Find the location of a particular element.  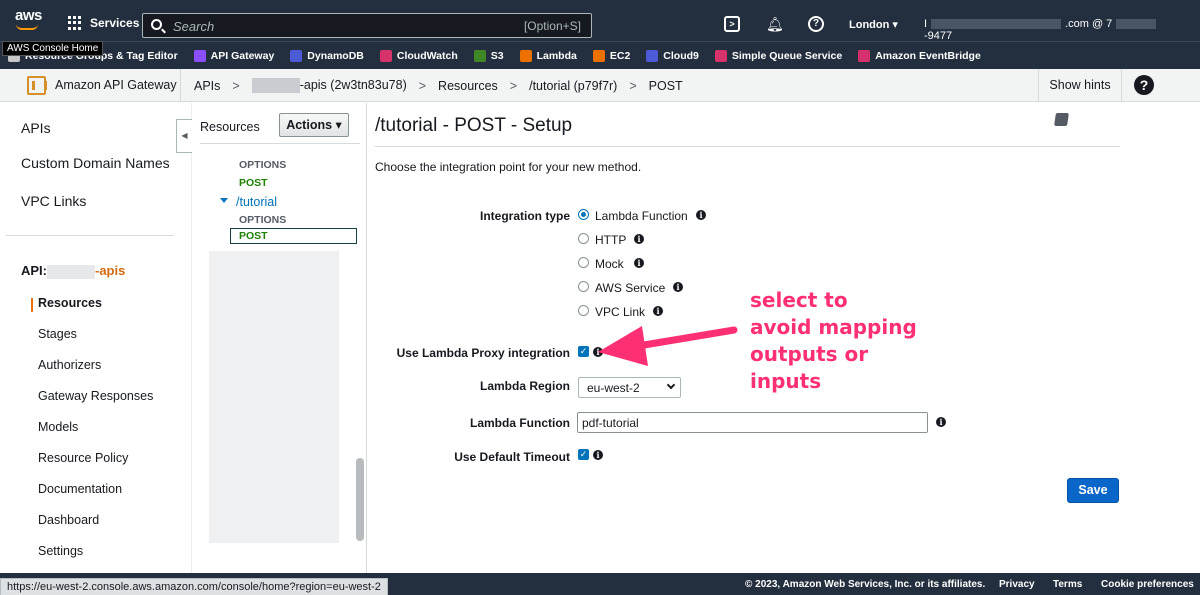

search-placeholder: Search is located at coordinates (194, 26).